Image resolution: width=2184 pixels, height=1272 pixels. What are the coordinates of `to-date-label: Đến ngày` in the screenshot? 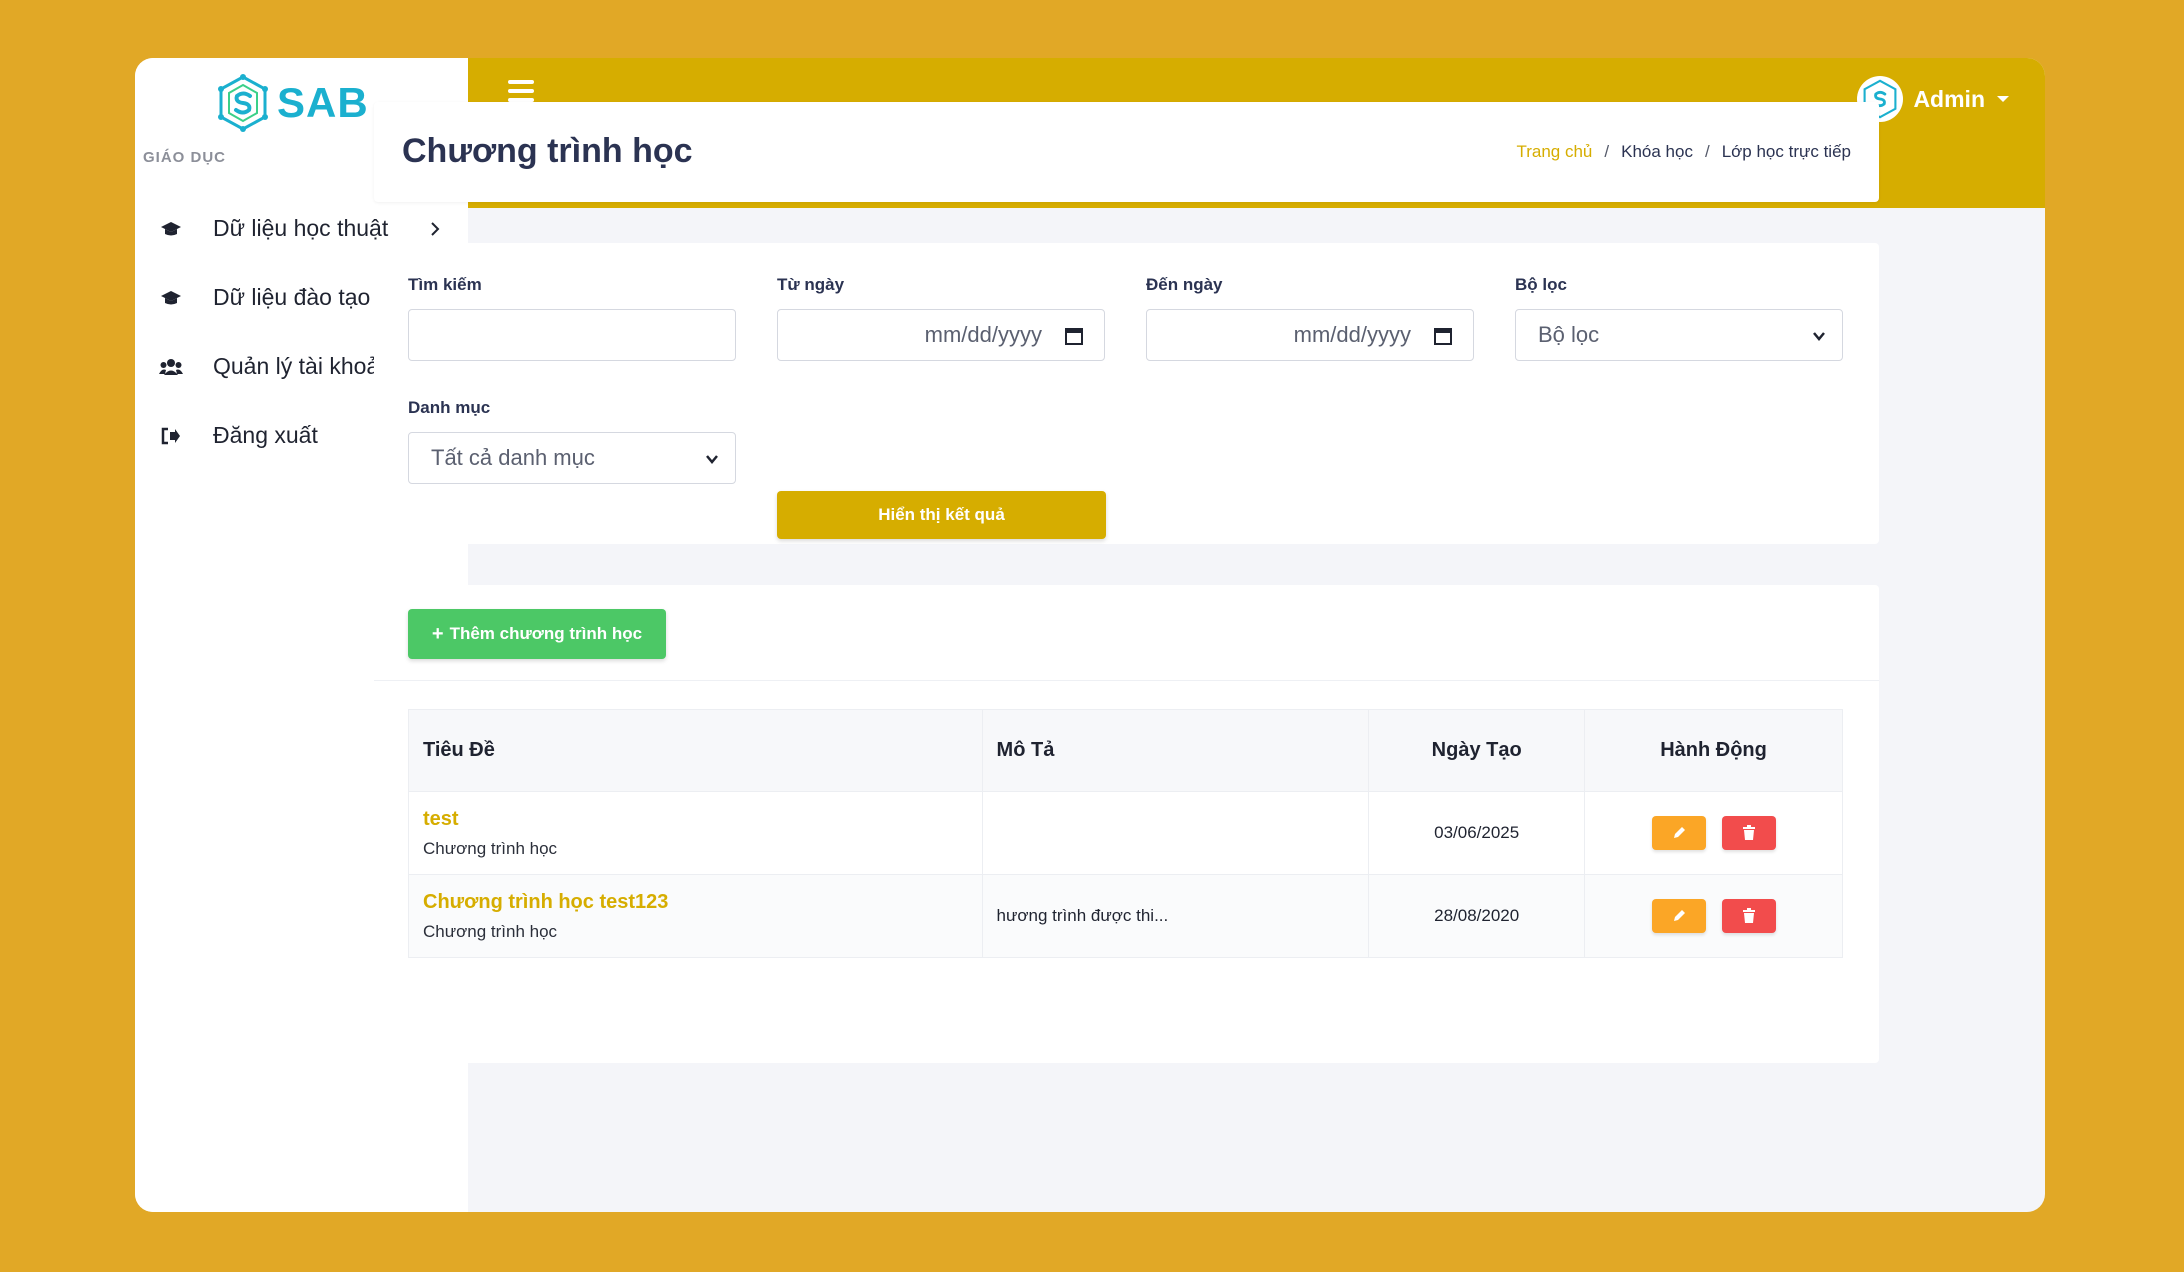 It's located at (1184, 284).